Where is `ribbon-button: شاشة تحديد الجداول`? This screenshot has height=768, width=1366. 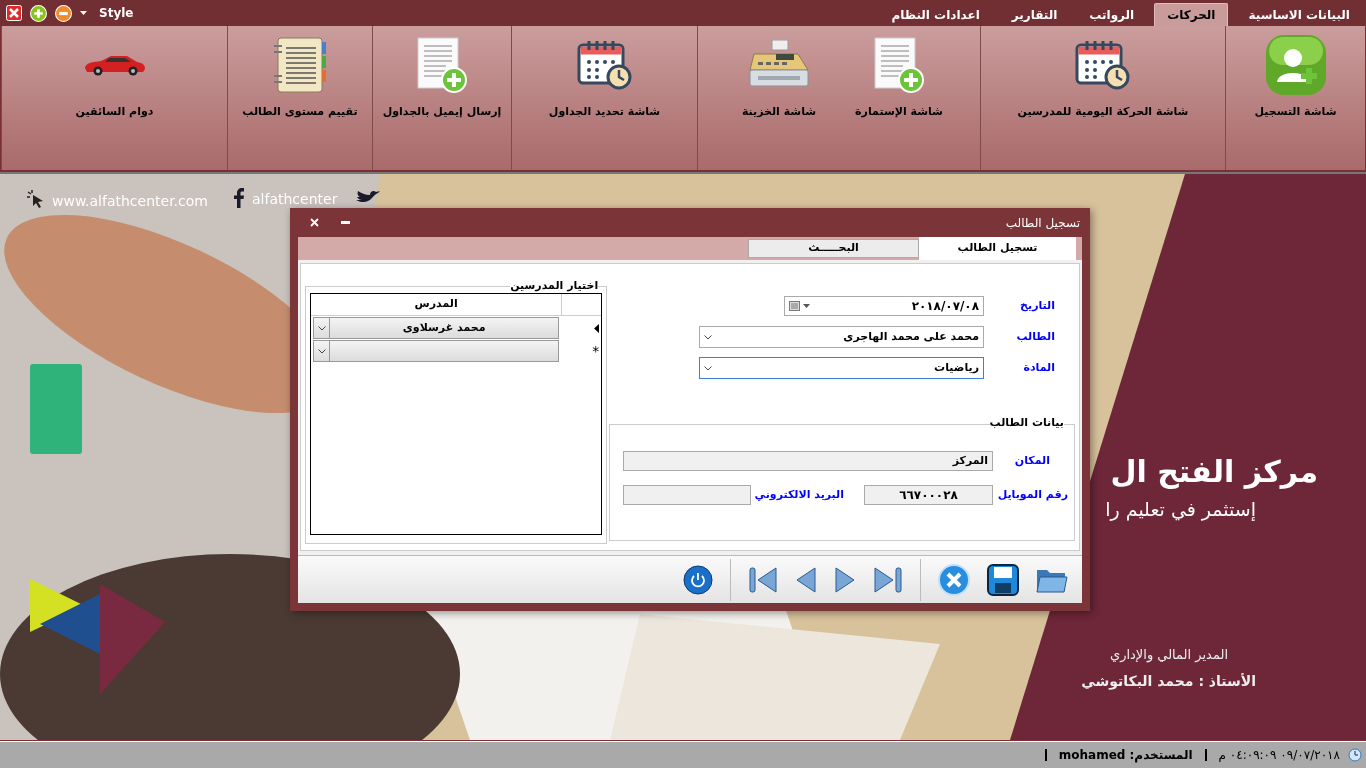
ribbon-button: شاشة تحديد الجداول is located at coordinates (604, 81).